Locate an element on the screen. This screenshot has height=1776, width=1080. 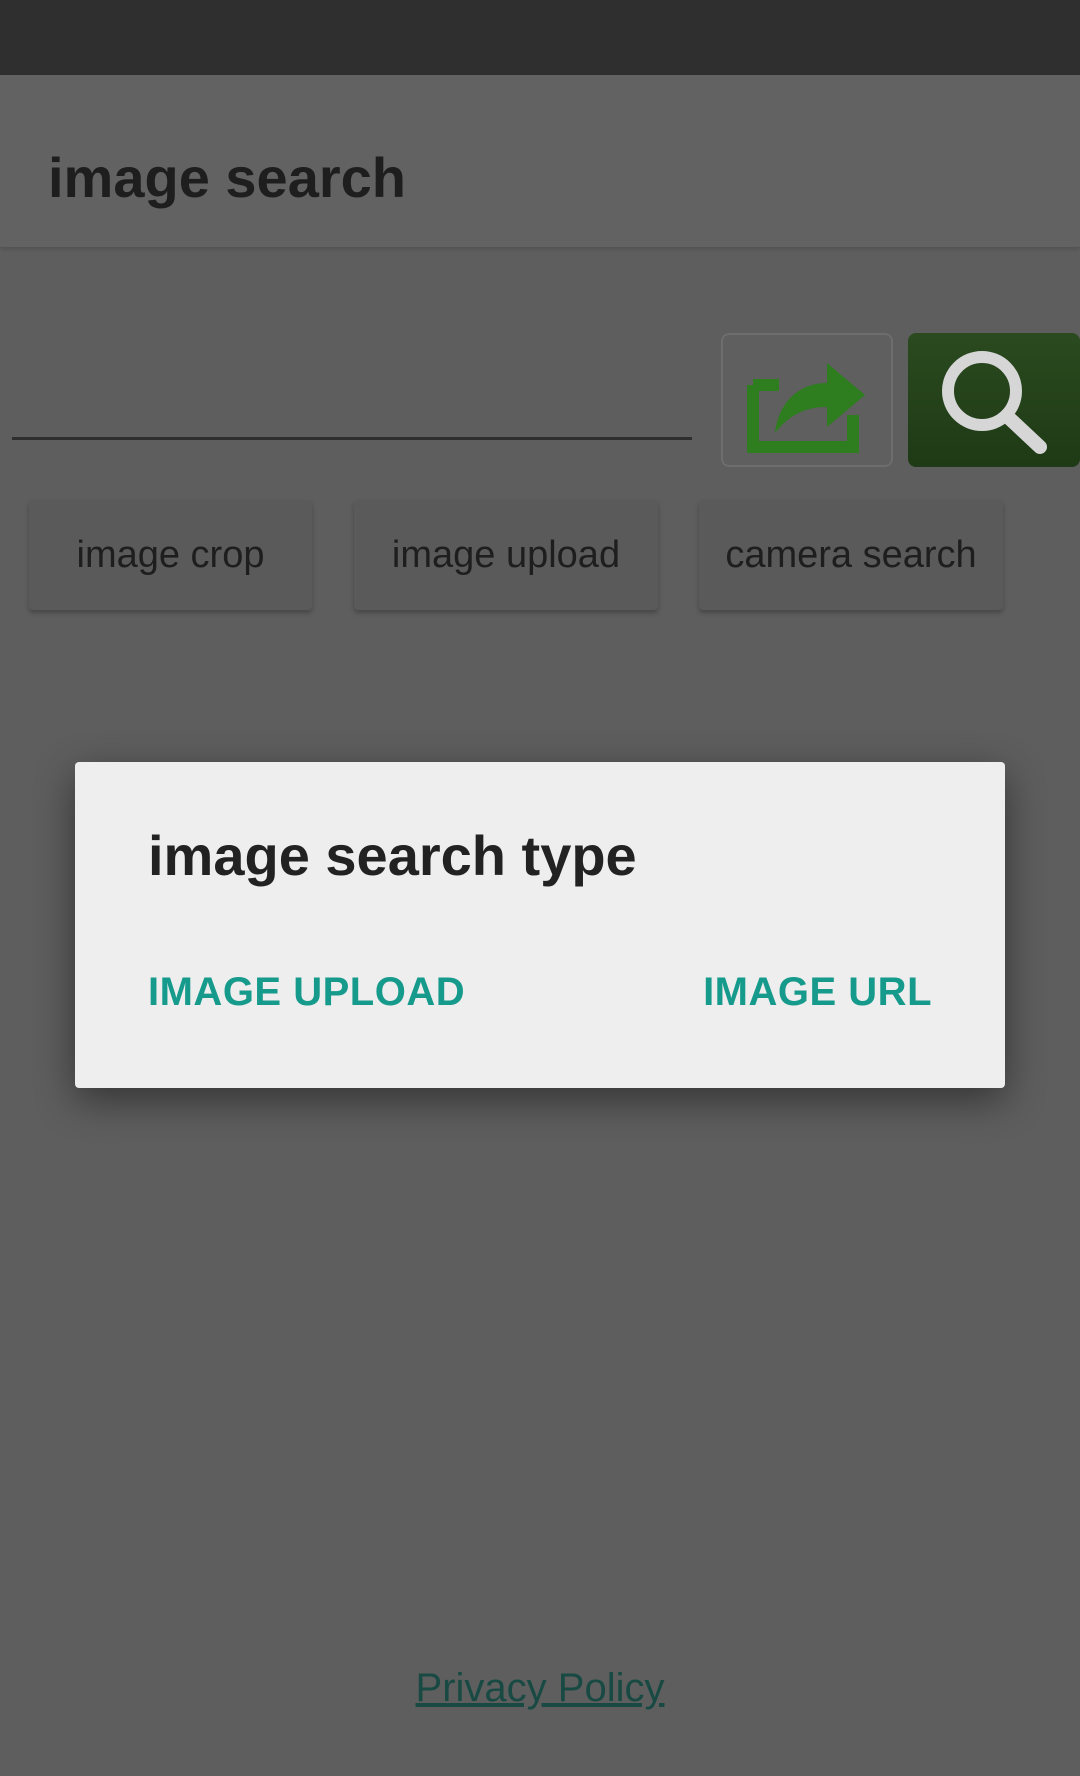
privacy-policy-link: Privacy Policy is located at coordinates (540, 1688).